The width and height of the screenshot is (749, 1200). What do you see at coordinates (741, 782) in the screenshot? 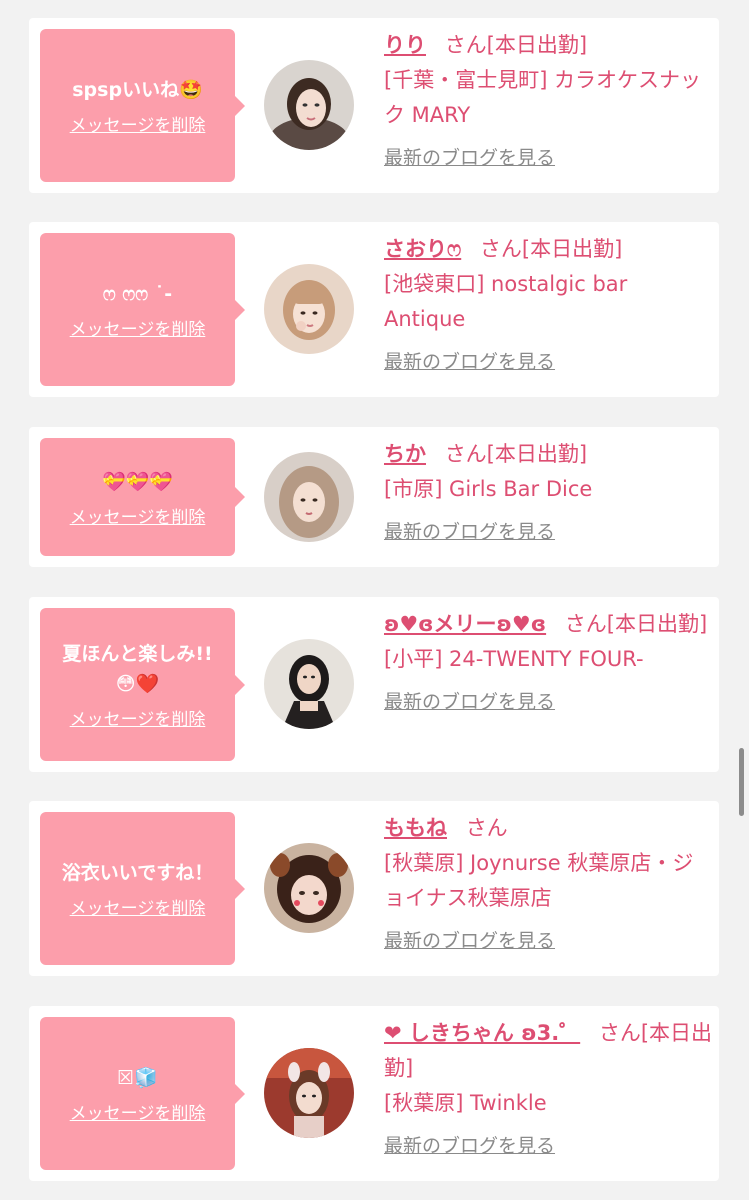
I see `scrollbar-thumb` at bounding box center [741, 782].